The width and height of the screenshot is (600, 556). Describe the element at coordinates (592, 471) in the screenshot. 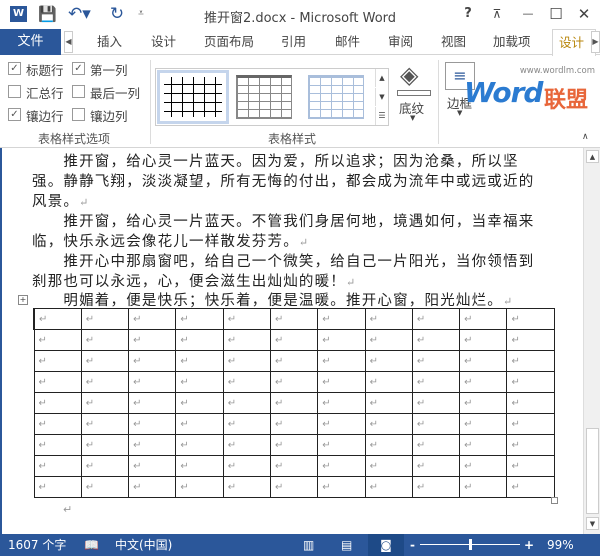

I see `scroll-thumb` at that location.